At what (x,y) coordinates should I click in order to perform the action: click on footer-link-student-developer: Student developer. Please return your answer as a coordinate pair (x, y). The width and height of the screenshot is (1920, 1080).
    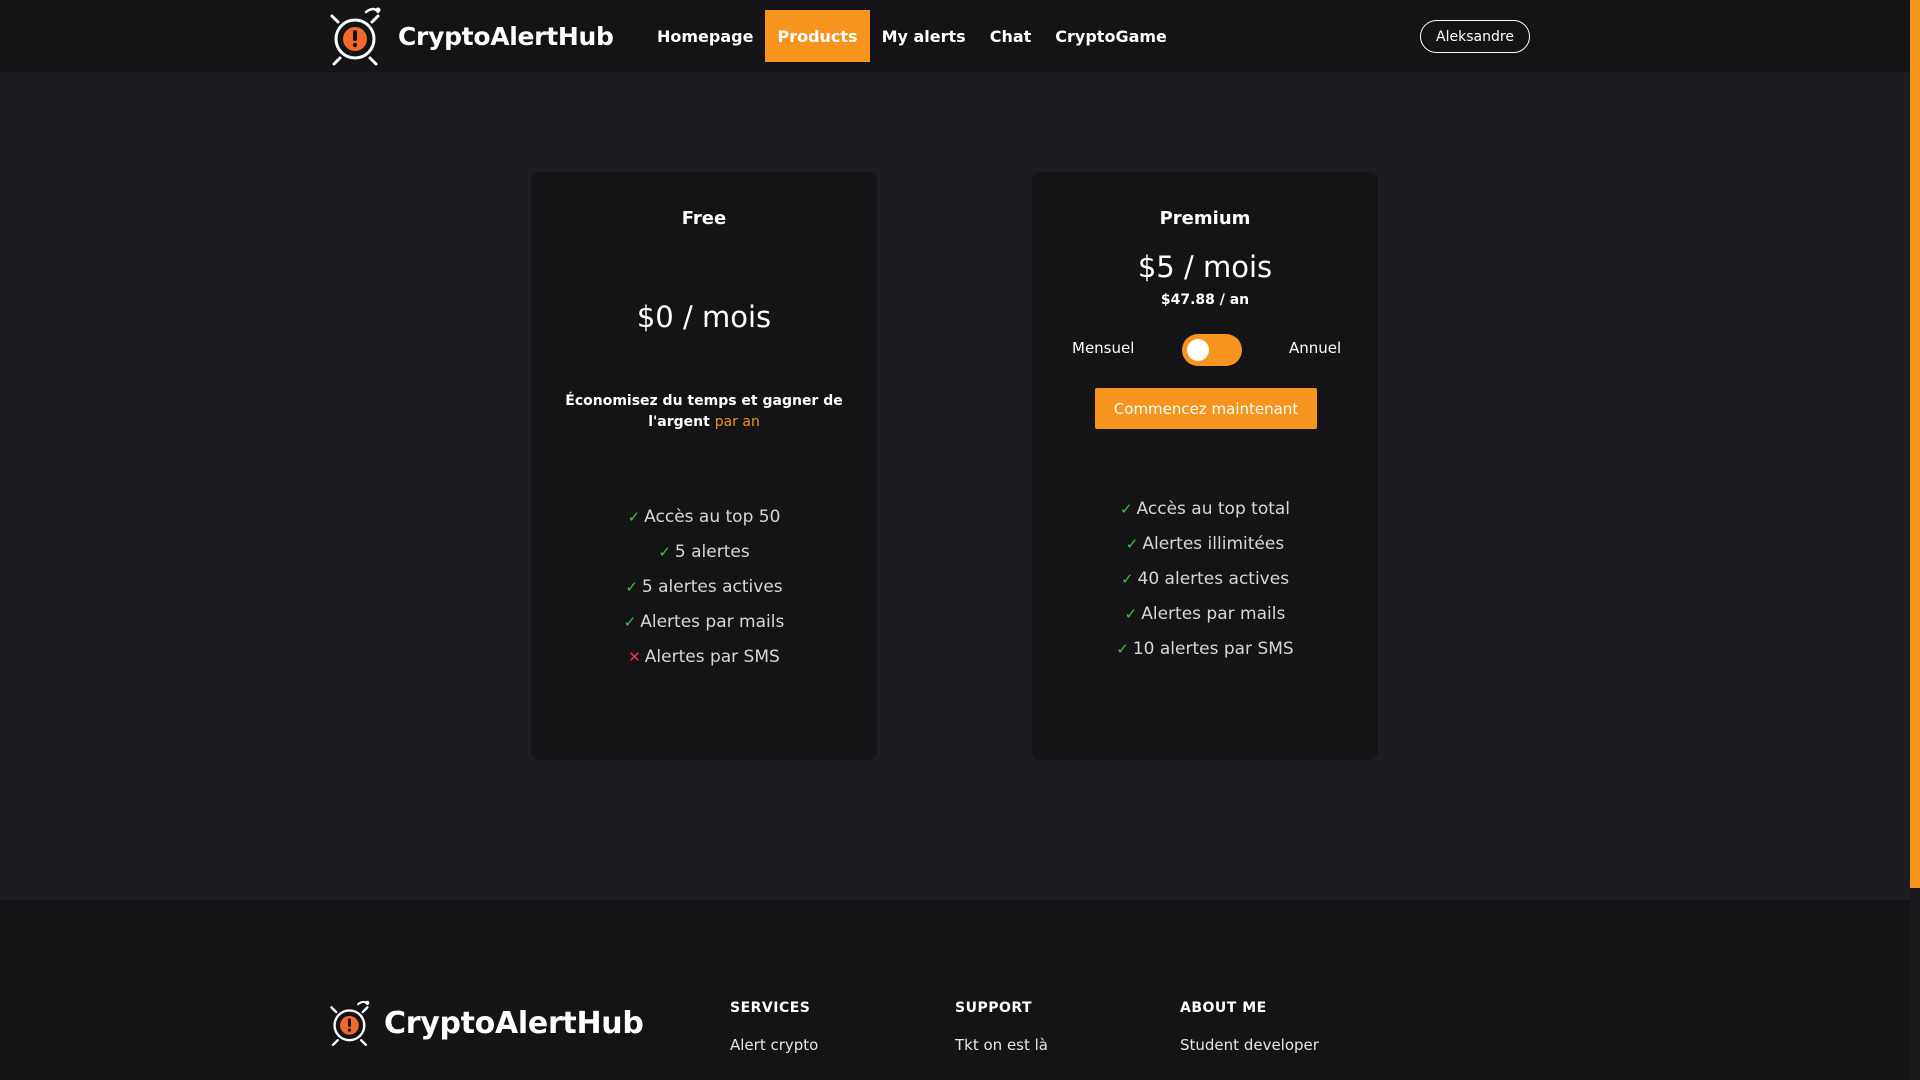
    Looking at the image, I should click on (1249, 1045).